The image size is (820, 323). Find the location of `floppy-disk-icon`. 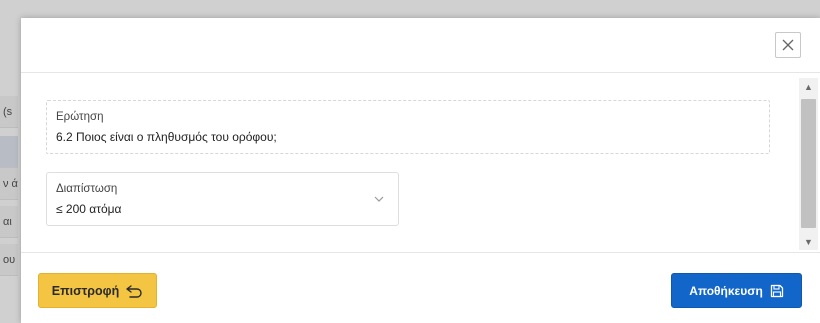

floppy-disk-icon is located at coordinates (776, 290).